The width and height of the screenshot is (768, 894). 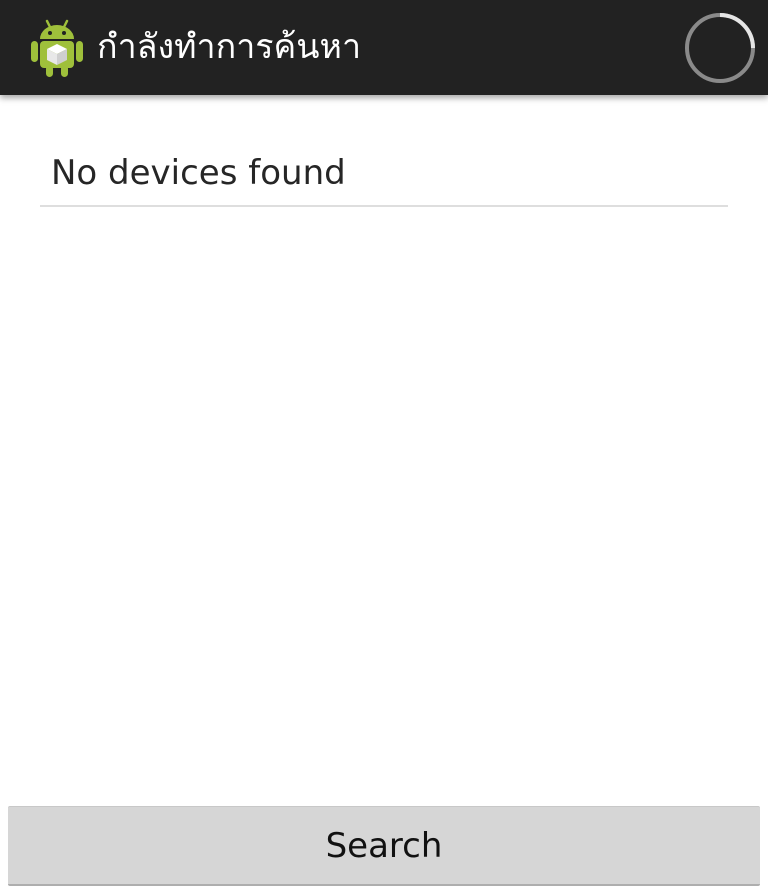 I want to click on action-bar: กำลังทำการค้นหา, so click(x=384, y=47).